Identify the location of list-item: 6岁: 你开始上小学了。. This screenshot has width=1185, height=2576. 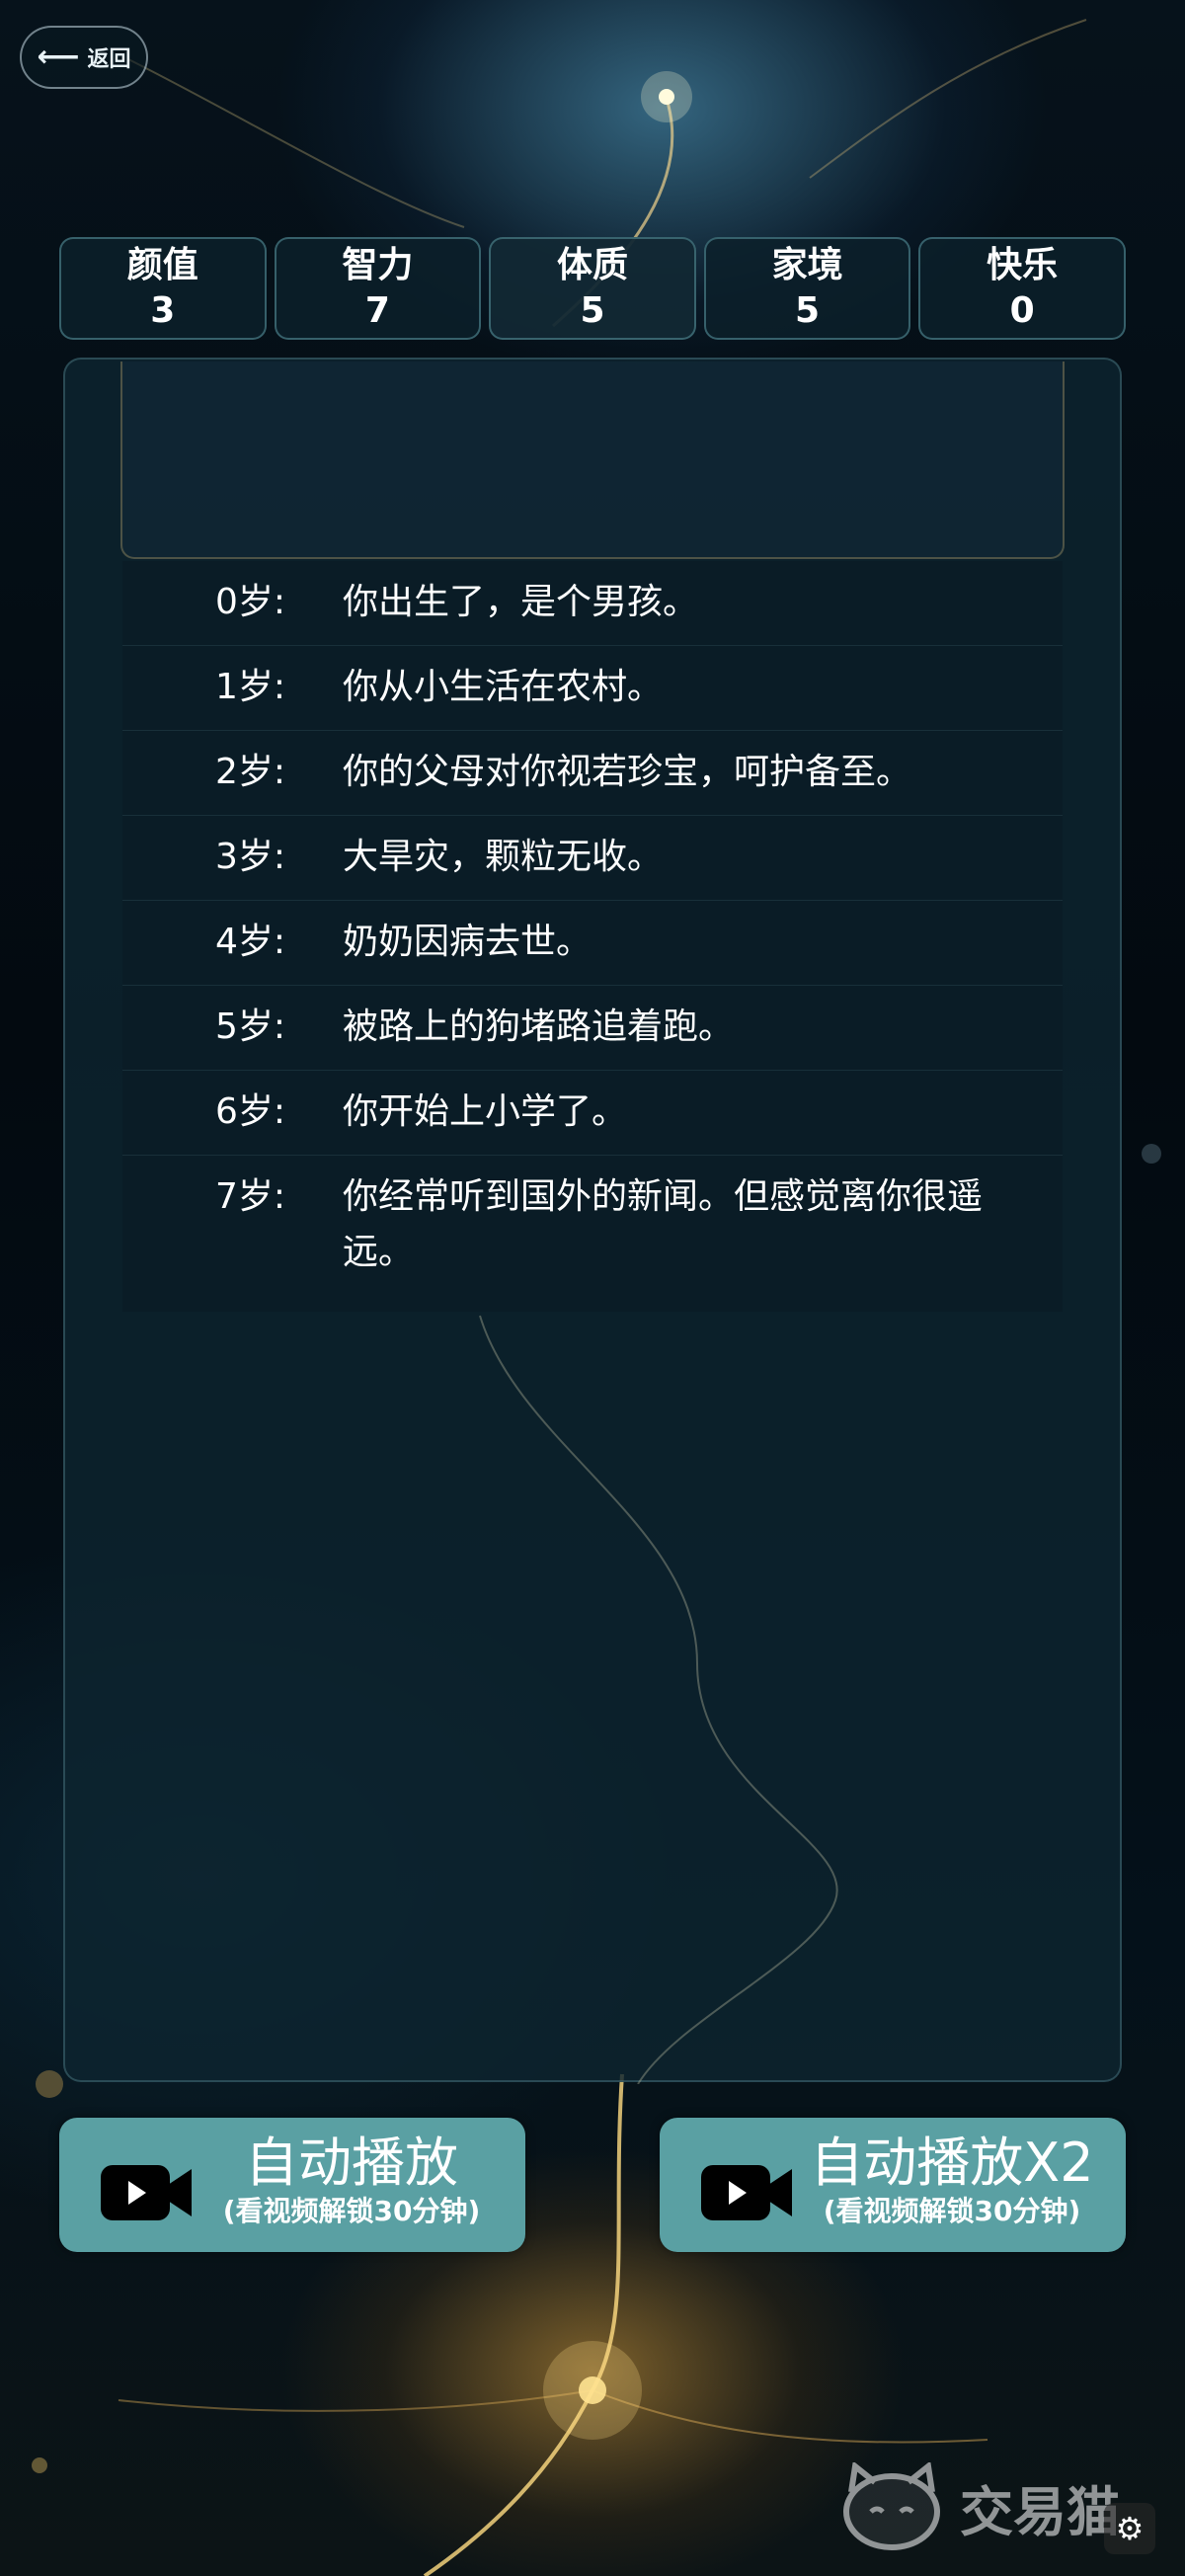
(592, 1113).